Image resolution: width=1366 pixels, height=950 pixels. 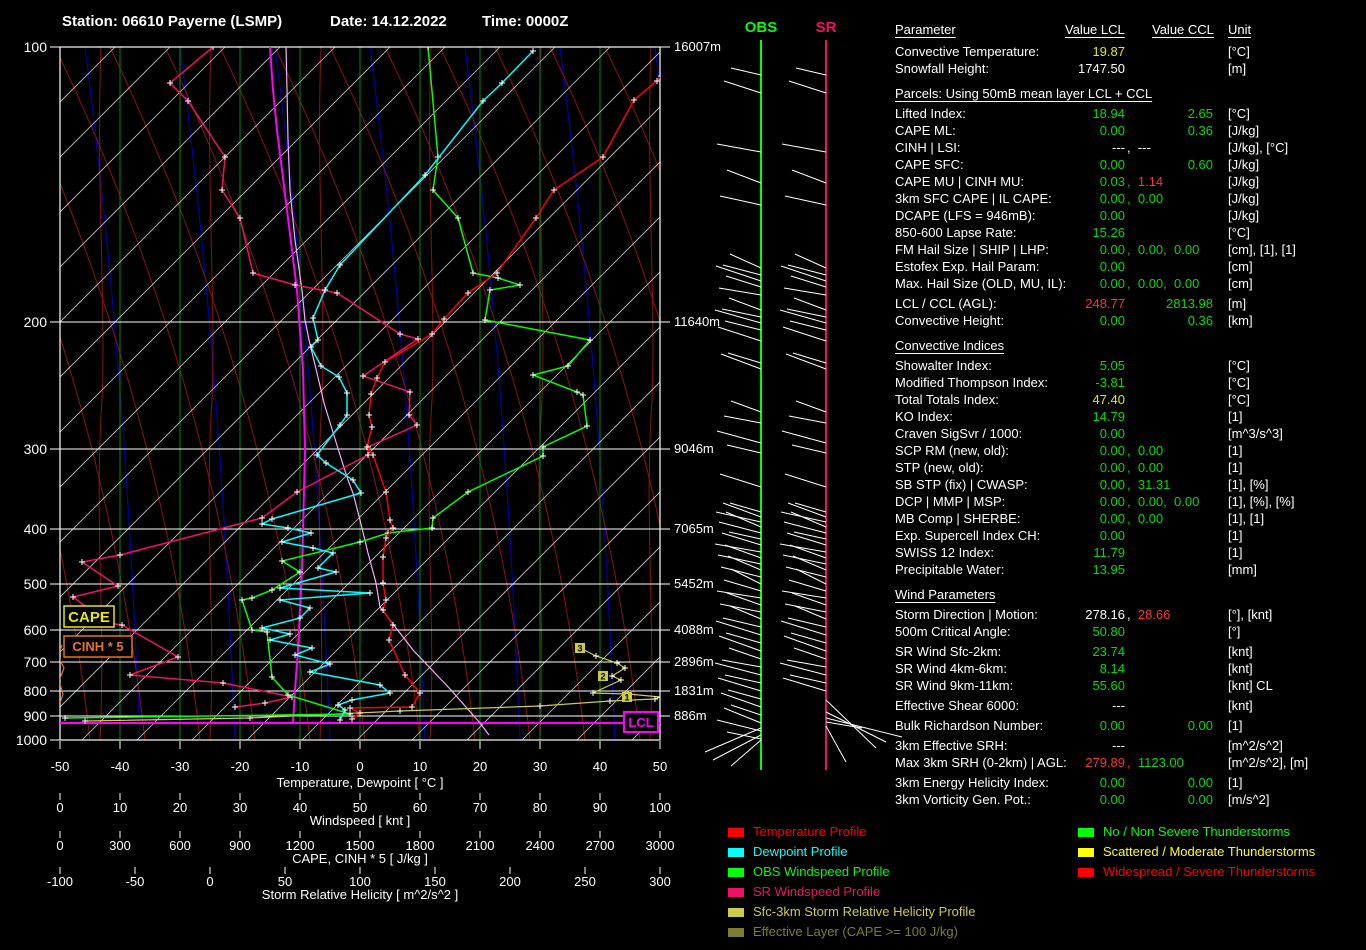 I want to click on legend-label: Scattered / Moderate Thunderstorms, so click(x=1209, y=851).